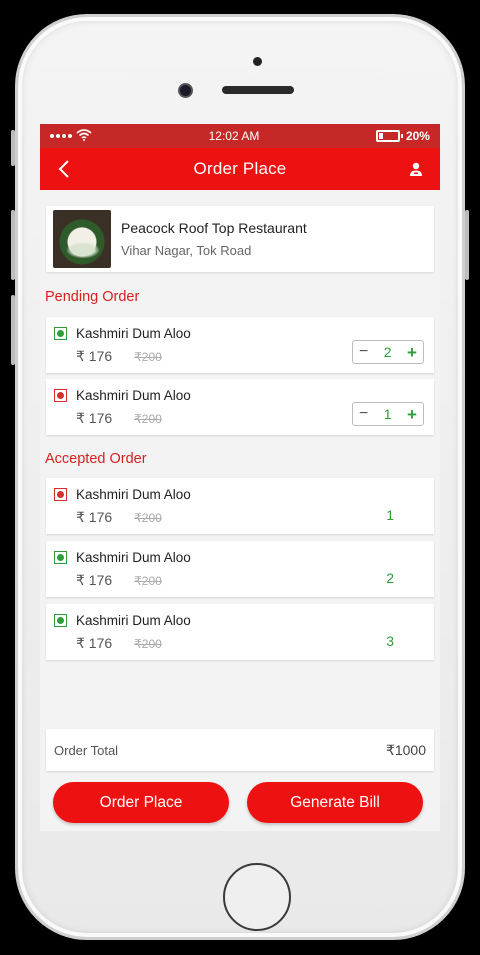 The image size is (480, 955). What do you see at coordinates (82, 239) in the screenshot?
I see `restaurant-image` at bounding box center [82, 239].